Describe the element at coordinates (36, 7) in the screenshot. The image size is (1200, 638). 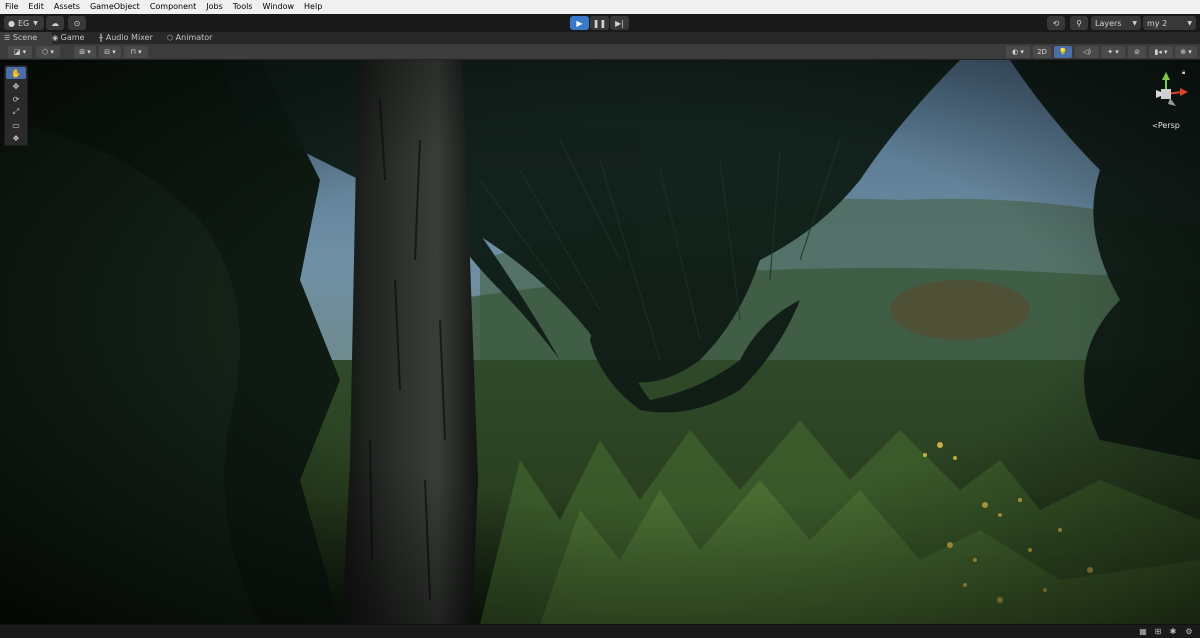
I see `menu-edit: Edit` at that location.